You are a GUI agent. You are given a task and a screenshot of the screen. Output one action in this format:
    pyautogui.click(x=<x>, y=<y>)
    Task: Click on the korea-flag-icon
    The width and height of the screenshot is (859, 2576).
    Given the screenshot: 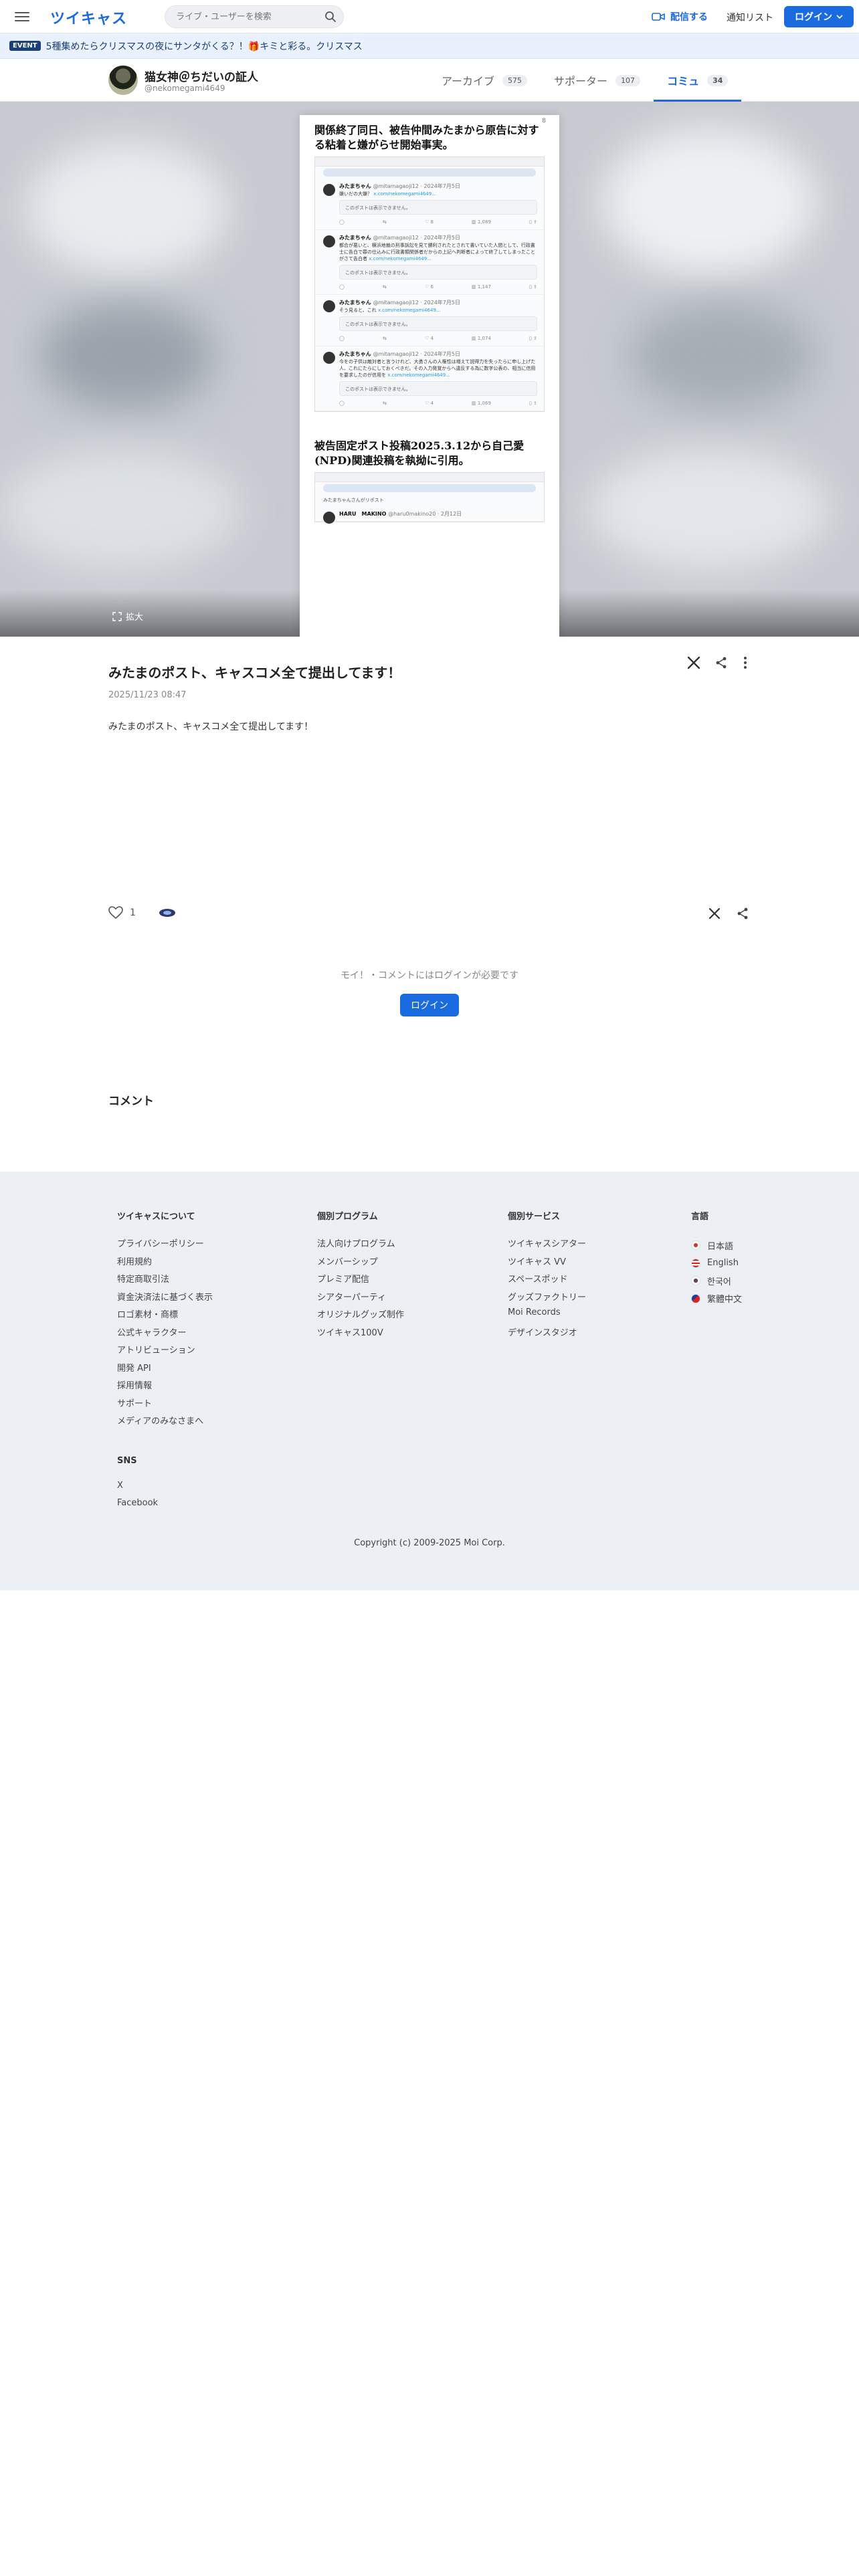 What is the action you would take?
    pyautogui.click(x=696, y=1281)
    